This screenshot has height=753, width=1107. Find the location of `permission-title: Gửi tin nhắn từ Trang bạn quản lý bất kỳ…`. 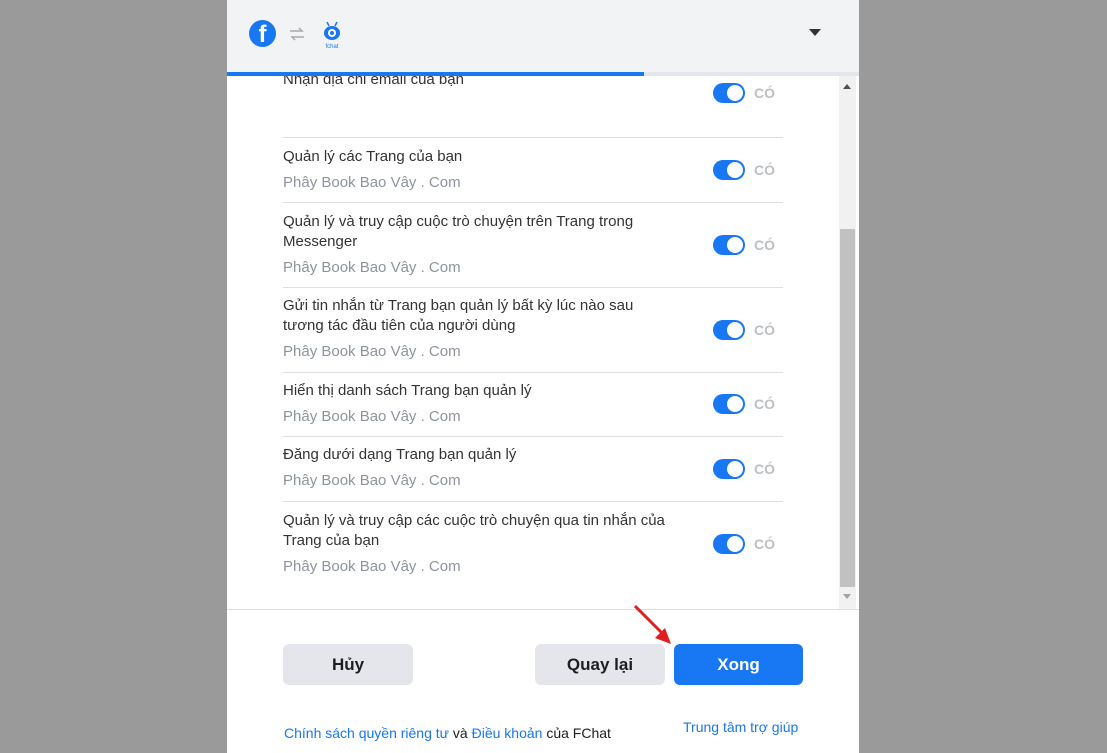

permission-title: Gửi tin nhắn từ Trang bạn quản lý bất kỳ… is located at coordinates (458, 315).